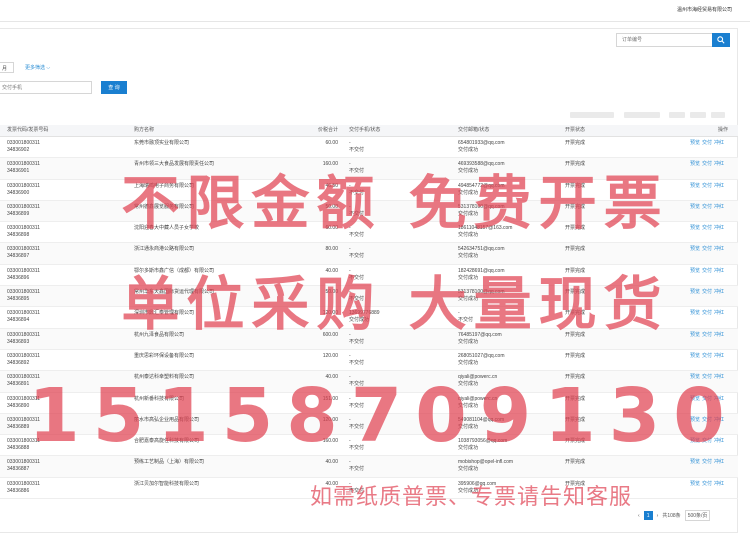 The image size is (750, 538). I want to click on more-filter-label: 更多筛选, so click(35, 68).